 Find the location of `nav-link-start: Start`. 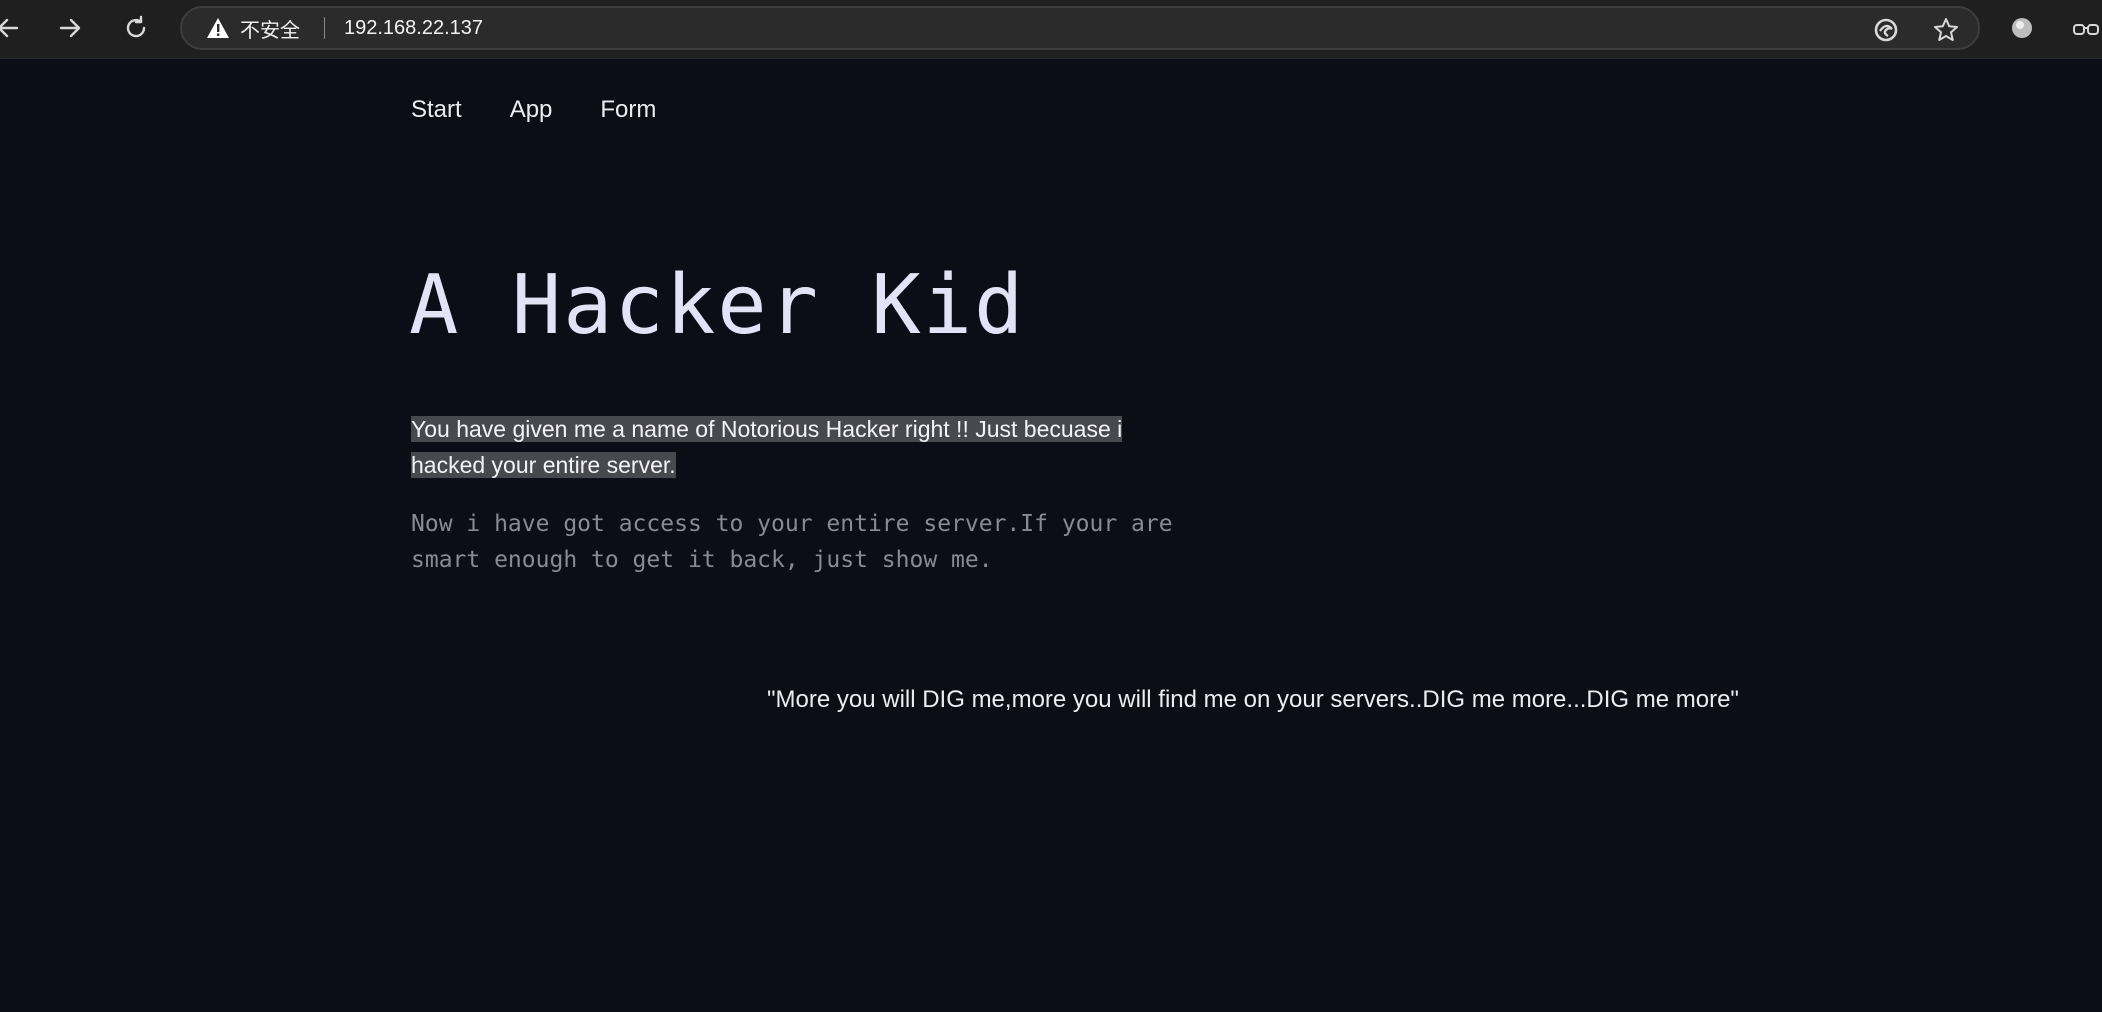

nav-link-start: Start is located at coordinates (436, 110).